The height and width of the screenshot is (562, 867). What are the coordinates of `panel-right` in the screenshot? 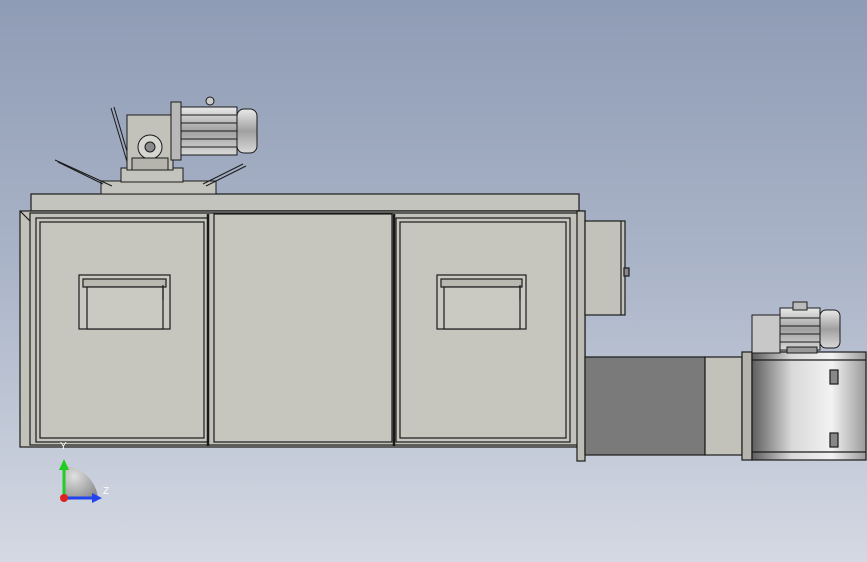 It's located at (483, 330).